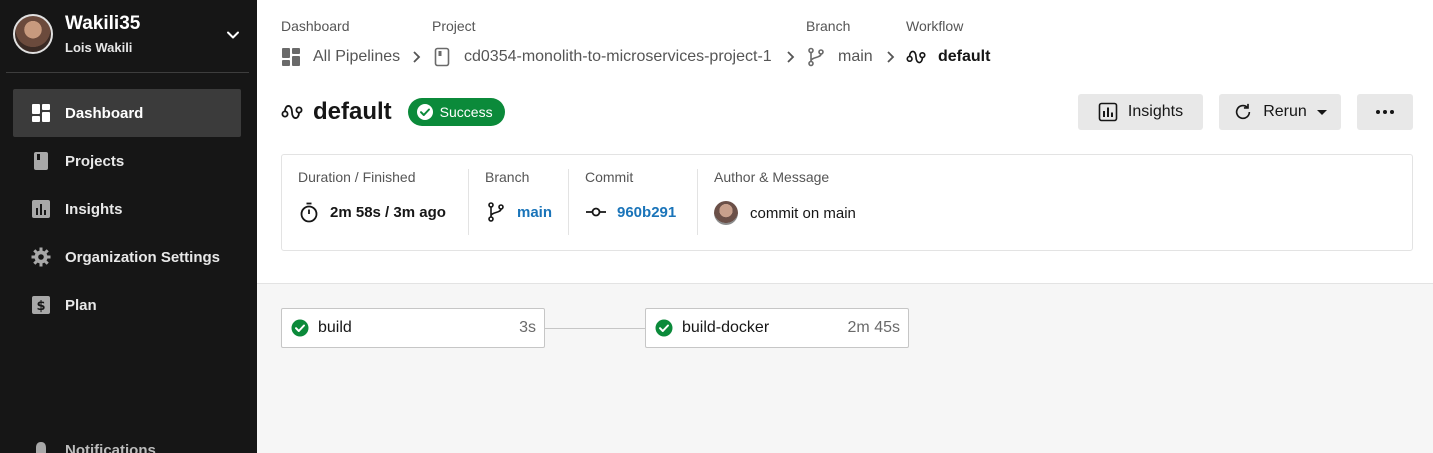 This screenshot has width=1433, height=453. I want to click on breadcrumb-link-branch: main, so click(839, 57).